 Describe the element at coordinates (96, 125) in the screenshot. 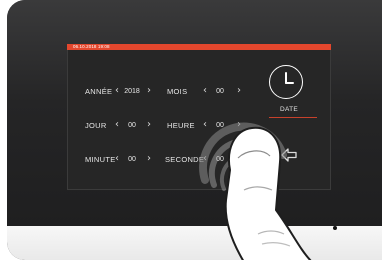

I see `label-jour: JOUR` at that location.